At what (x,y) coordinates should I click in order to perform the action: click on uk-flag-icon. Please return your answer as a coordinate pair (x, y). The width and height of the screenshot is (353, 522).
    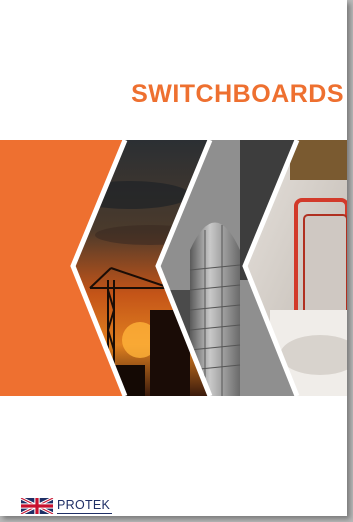
    Looking at the image, I should click on (37, 506).